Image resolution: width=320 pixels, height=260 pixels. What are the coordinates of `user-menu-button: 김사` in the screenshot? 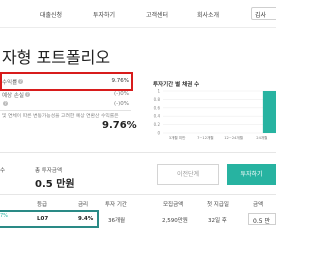 It's located at (263, 13).